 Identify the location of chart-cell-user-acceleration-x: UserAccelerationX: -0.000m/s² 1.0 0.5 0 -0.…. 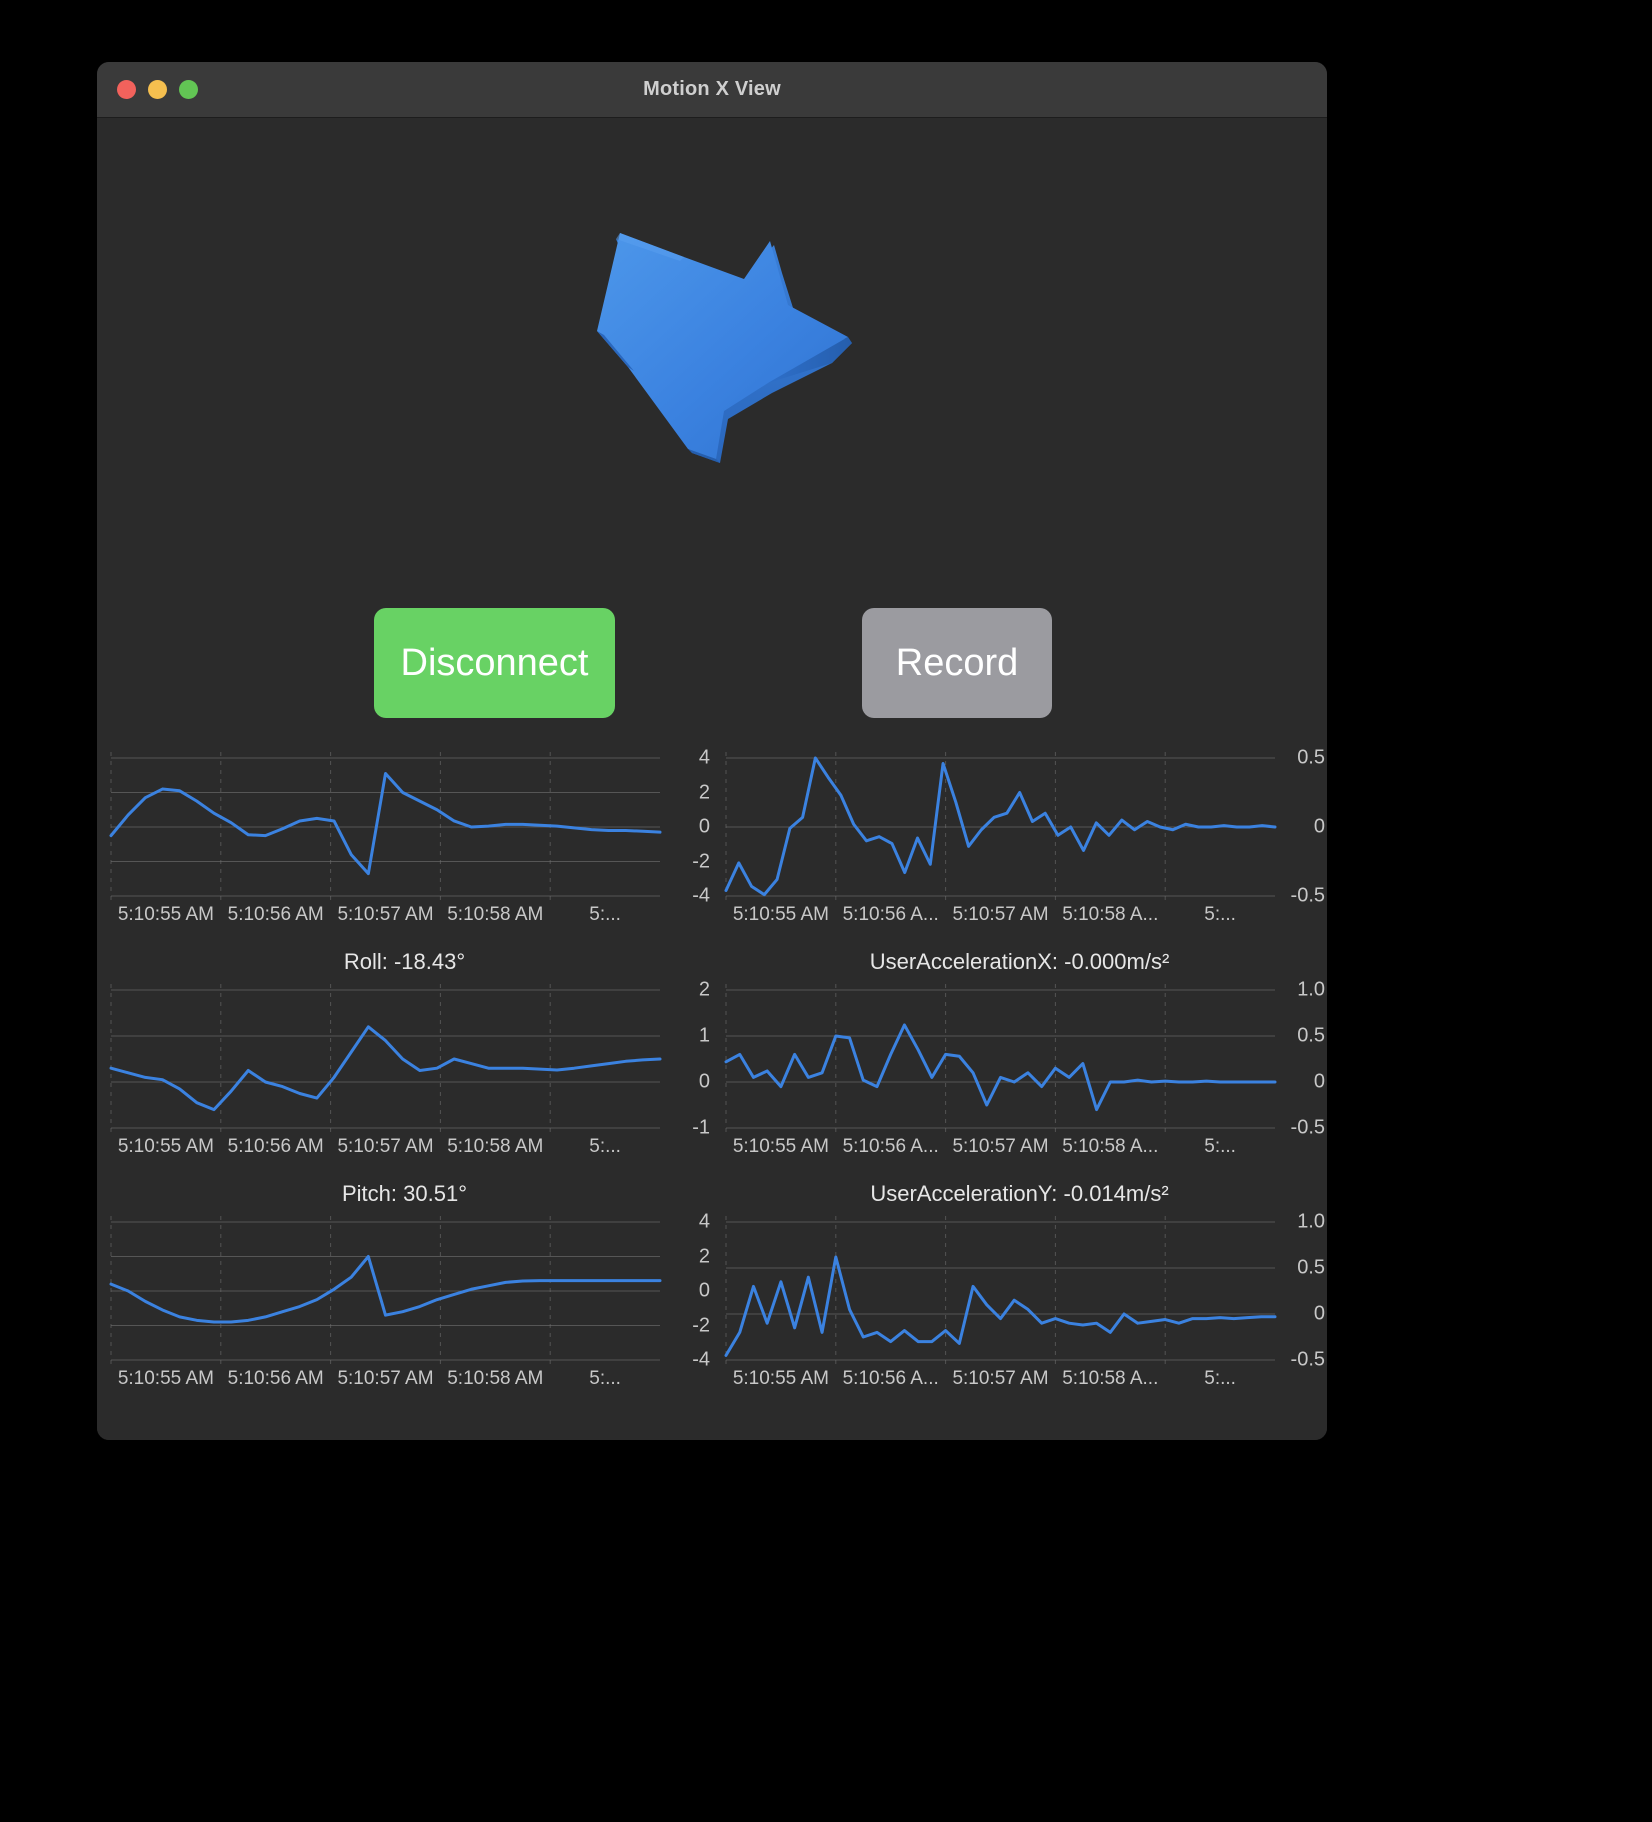
(1019, 1056).